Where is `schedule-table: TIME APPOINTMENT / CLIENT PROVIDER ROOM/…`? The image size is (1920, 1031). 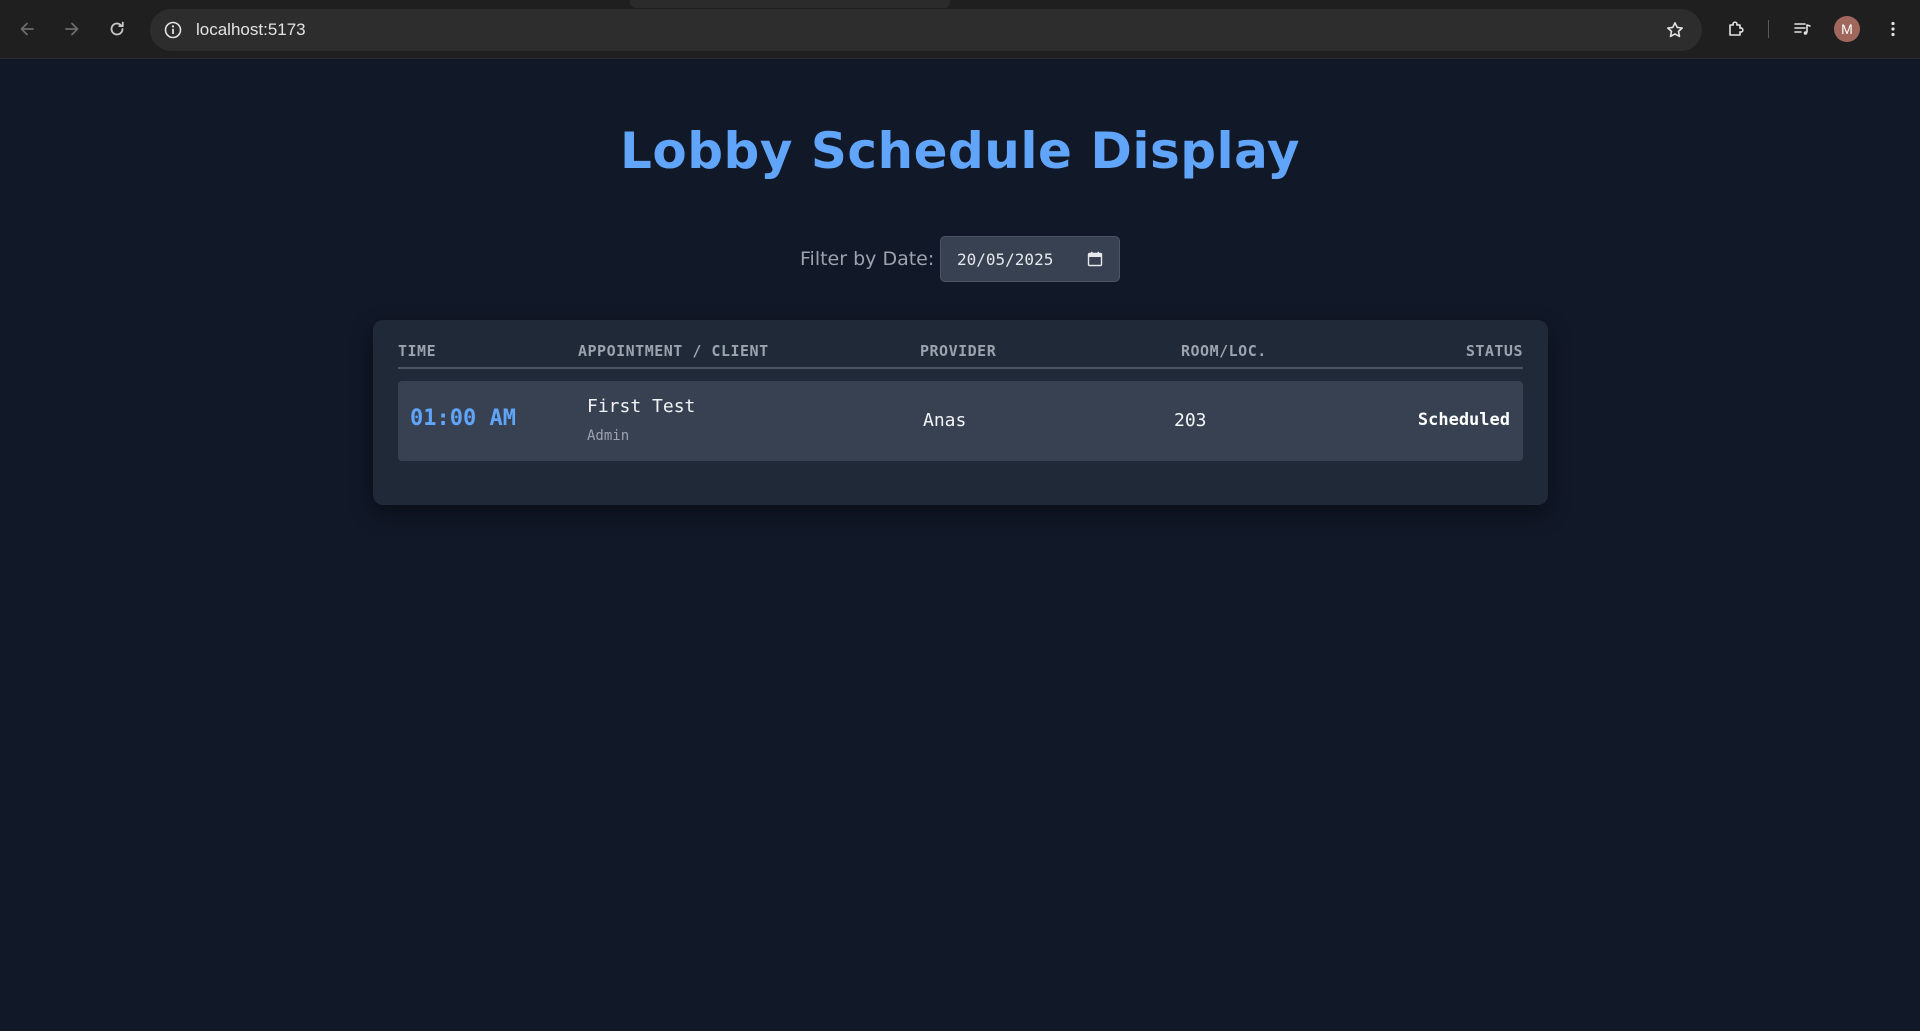 schedule-table: TIME APPOINTMENT / CLIENT PROVIDER ROOM/… is located at coordinates (960, 412).